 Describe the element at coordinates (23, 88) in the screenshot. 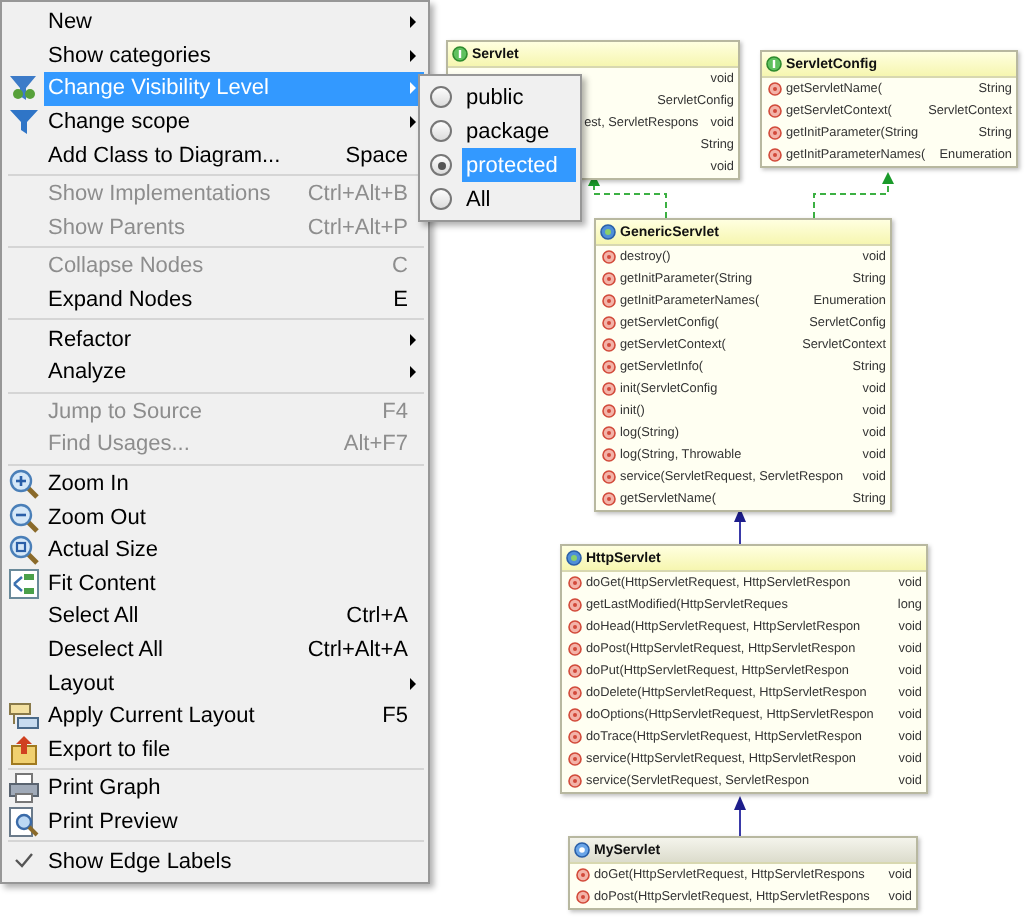

I see `filter-people-icon` at that location.